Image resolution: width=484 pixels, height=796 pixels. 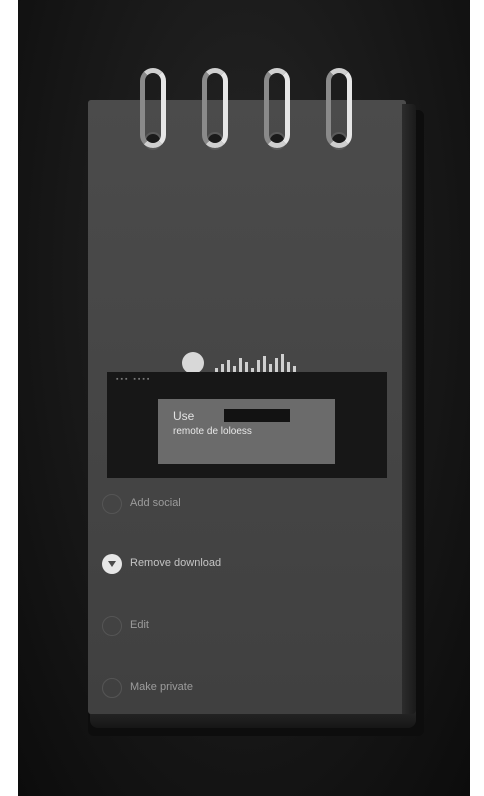 What do you see at coordinates (9, 398) in the screenshot?
I see `page-margin-left` at bounding box center [9, 398].